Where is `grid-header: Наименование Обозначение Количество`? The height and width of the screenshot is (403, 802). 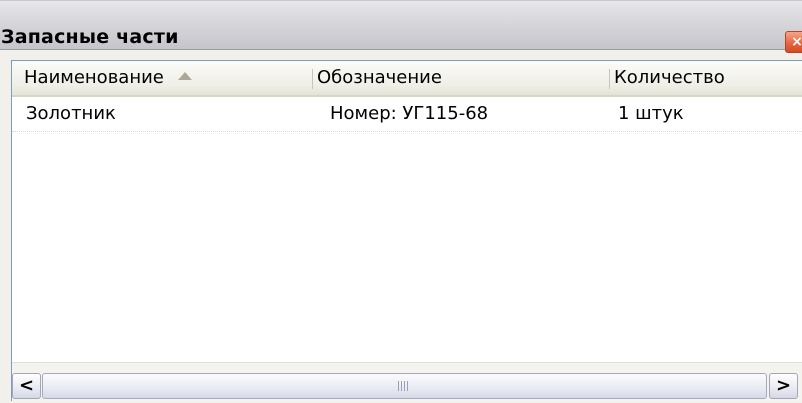
grid-header: Наименование Обозначение Количество is located at coordinates (407, 79).